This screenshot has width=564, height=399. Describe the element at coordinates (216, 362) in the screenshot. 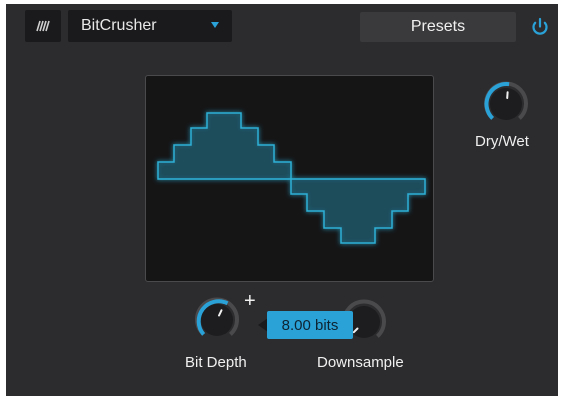

I see `bit-depth-label: Bit Depth` at that location.